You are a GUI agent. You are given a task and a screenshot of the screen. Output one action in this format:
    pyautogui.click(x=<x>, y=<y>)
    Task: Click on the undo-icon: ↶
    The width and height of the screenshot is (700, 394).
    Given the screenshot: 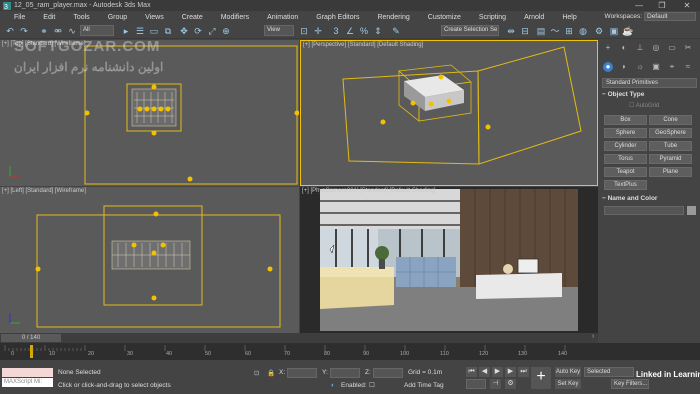 What is the action you would take?
    pyautogui.click(x=10, y=31)
    